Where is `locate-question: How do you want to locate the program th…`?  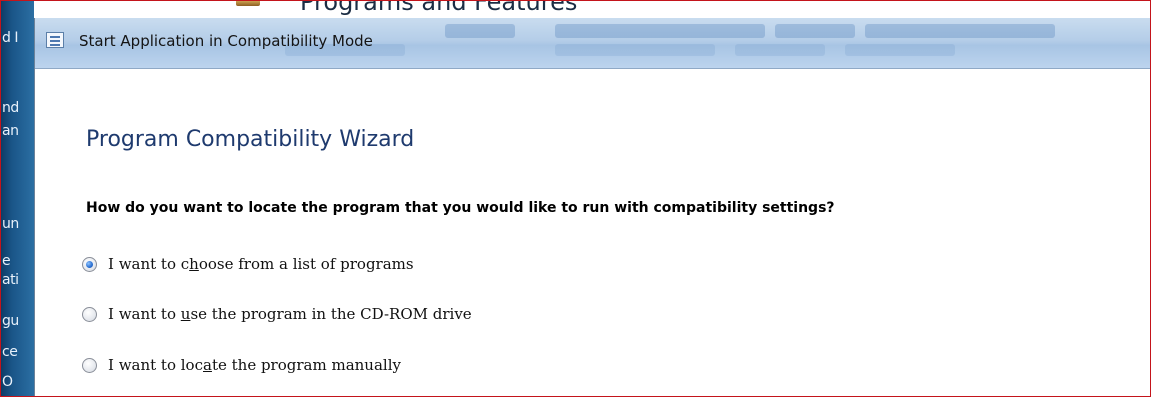
locate-question: How do you want to locate the program th… is located at coordinates (460, 208).